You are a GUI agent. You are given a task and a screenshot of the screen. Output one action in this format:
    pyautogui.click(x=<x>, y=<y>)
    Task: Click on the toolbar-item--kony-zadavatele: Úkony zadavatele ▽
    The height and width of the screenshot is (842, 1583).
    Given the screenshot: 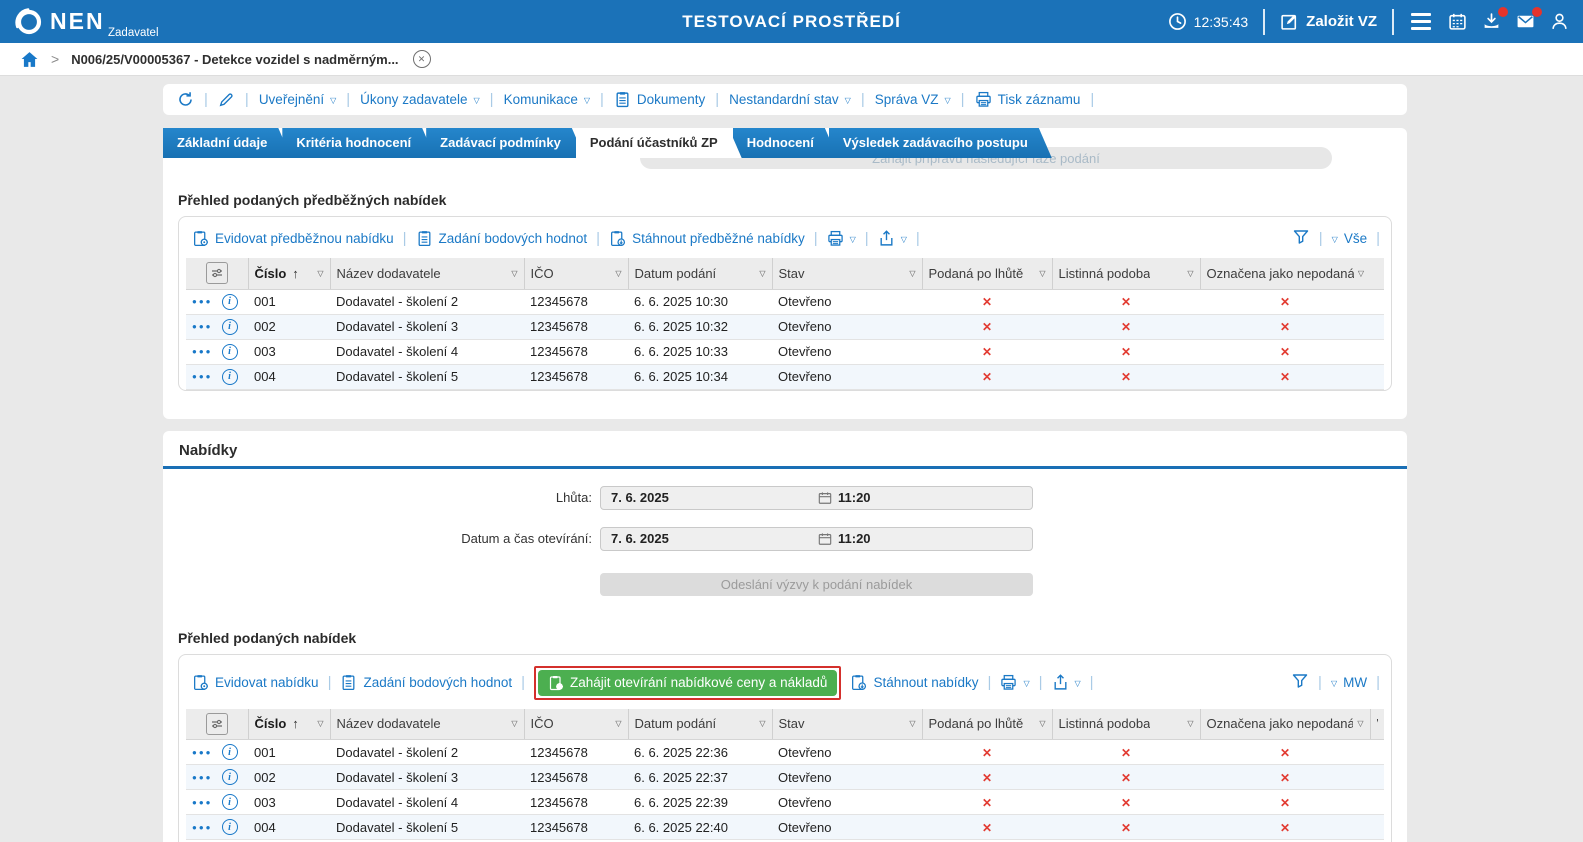 What is the action you would take?
    pyautogui.click(x=419, y=99)
    